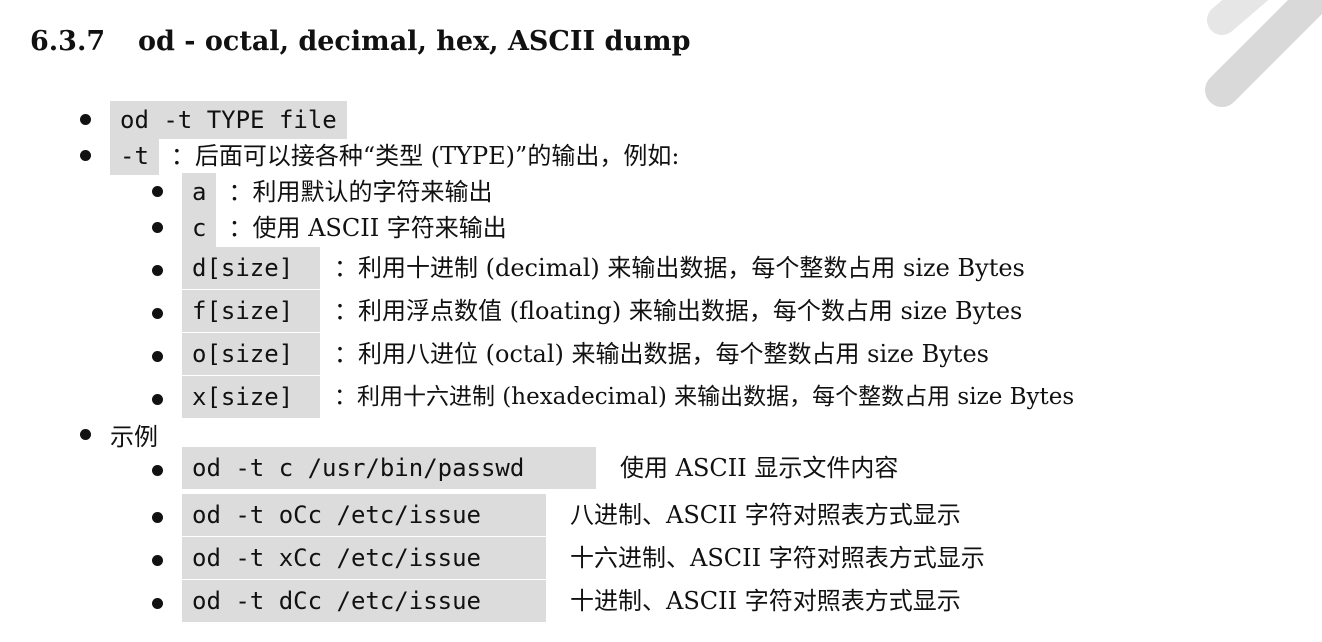 The image size is (1322, 642). I want to click on list-item: od -t c /usr/bin/passwd 使用 ASCII 显示文件内容, so click(540, 468).